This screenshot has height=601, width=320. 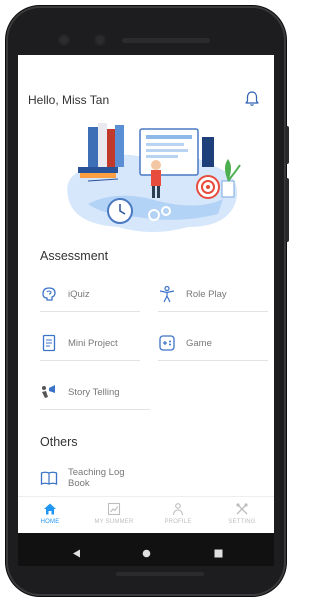 I want to click on profile-icon, so click(x=178, y=509).